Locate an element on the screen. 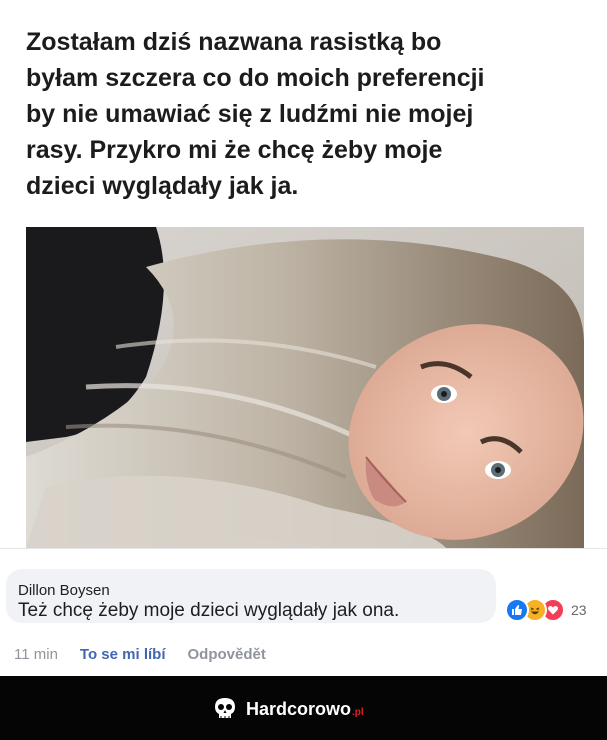 This screenshot has width=607, height=740. brand-name: Hardcorowo is located at coordinates (299, 708).